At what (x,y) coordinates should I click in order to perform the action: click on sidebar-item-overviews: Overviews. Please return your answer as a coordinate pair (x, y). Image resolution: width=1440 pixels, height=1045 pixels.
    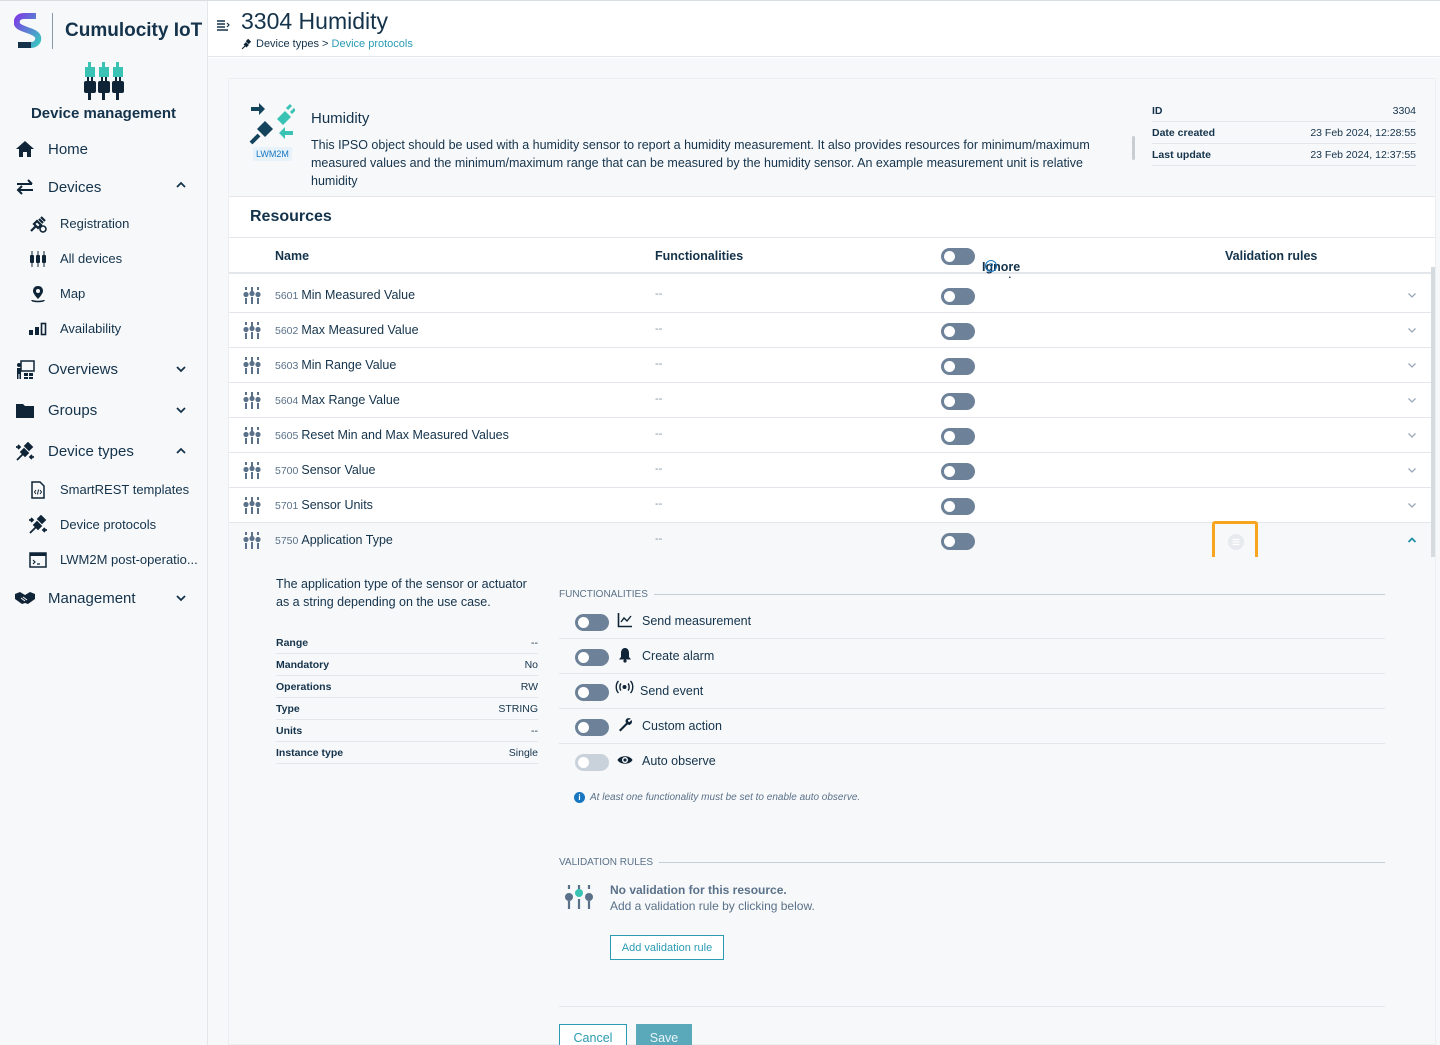
    Looking at the image, I should click on (103, 369).